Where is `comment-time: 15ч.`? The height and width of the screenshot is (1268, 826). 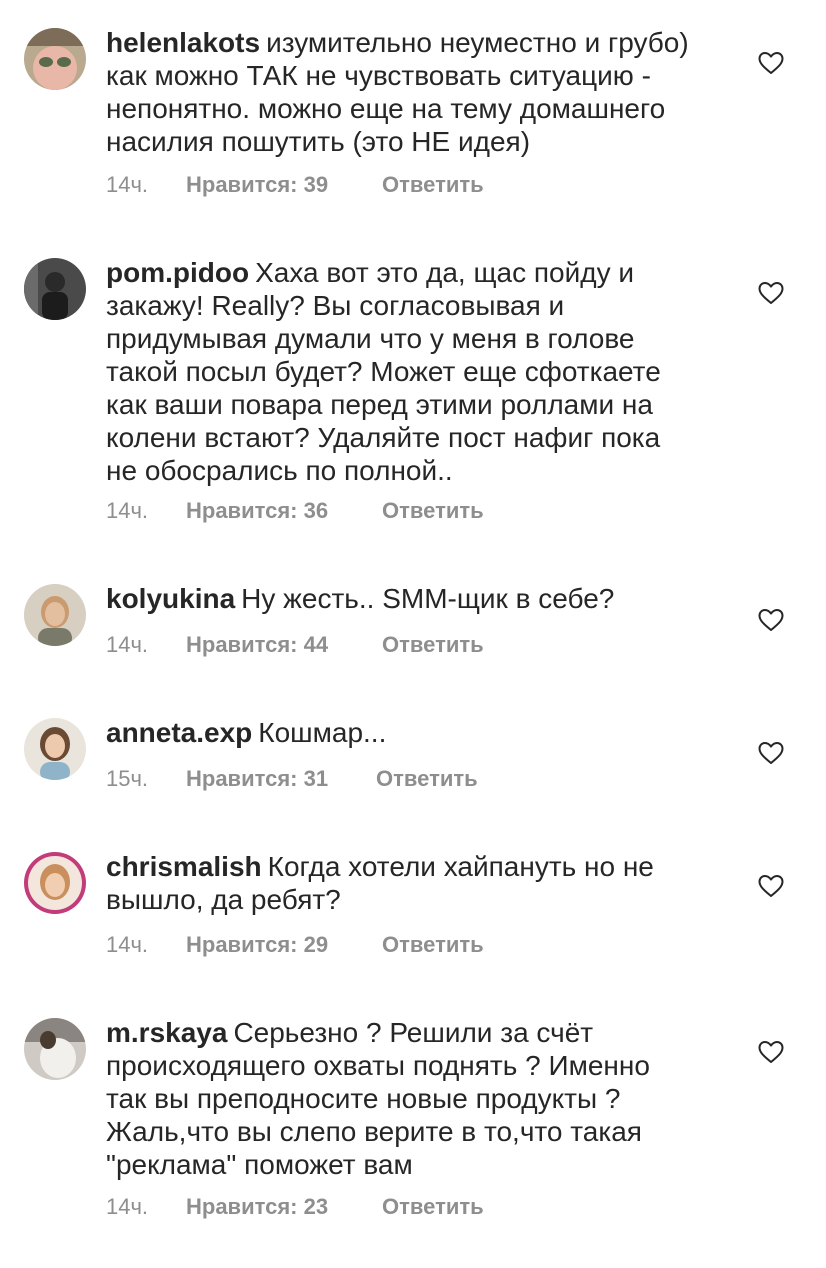 comment-time: 15ч. is located at coordinates (127, 778).